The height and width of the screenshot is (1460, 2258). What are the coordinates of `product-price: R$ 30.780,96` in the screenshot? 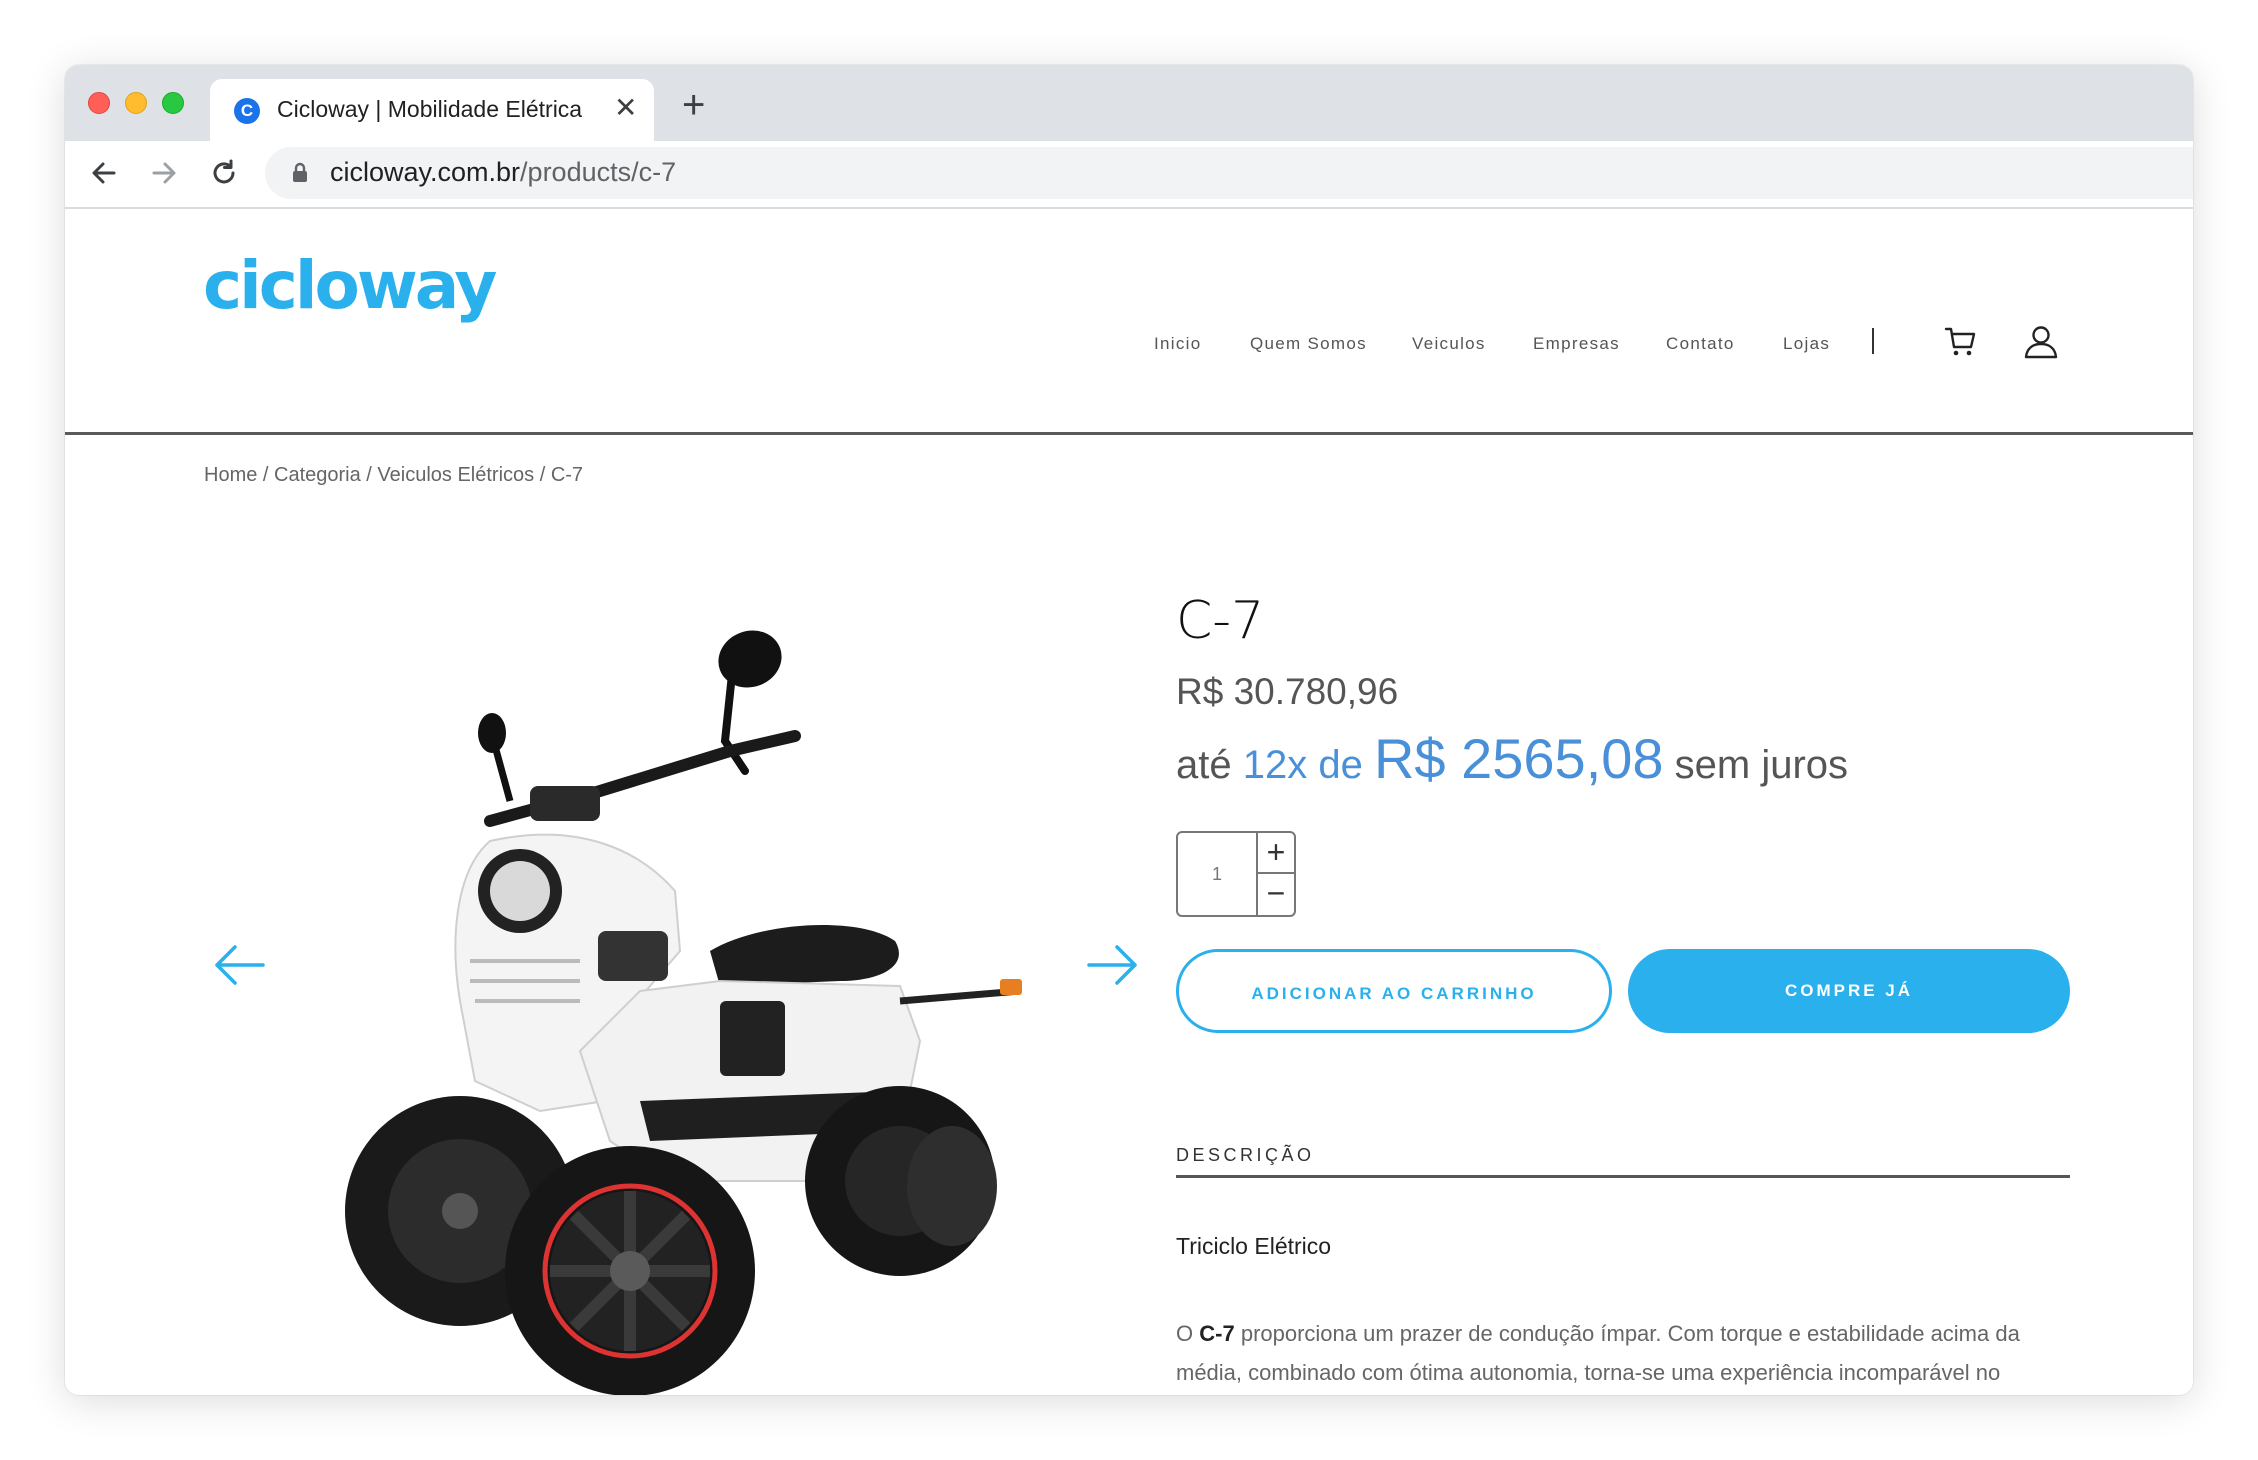 It's located at (1287, 691).